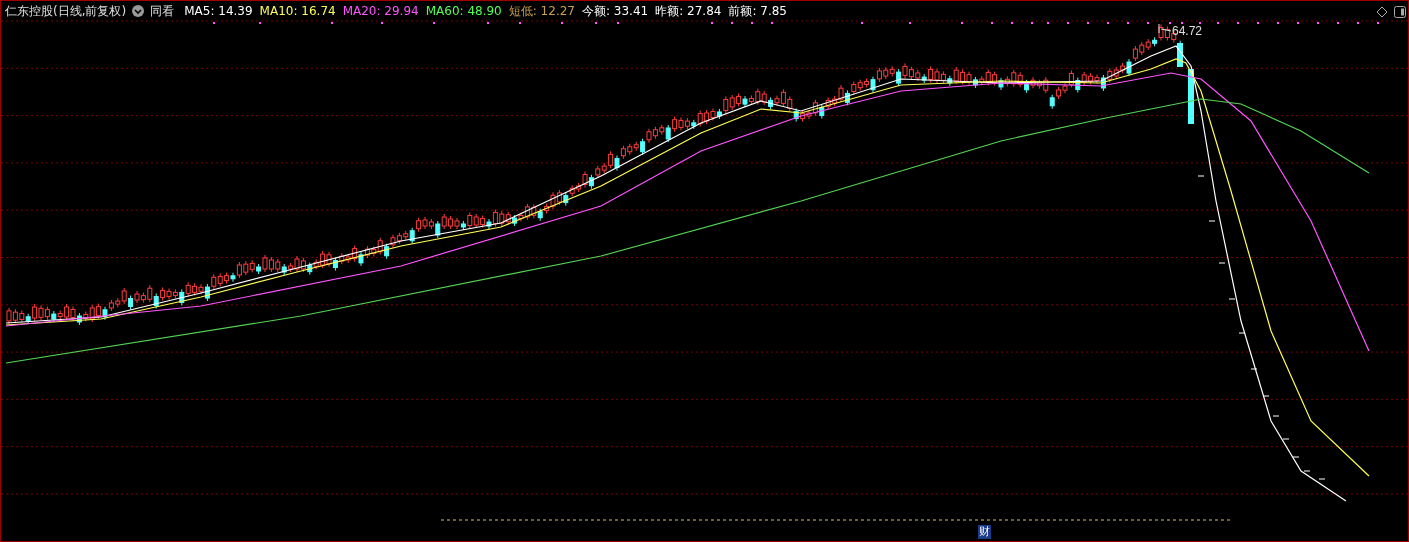  What do you see at coordinates (162, 11) in the screenshot?
I see `compare-label: 同看` at bounding box center [162, 11].